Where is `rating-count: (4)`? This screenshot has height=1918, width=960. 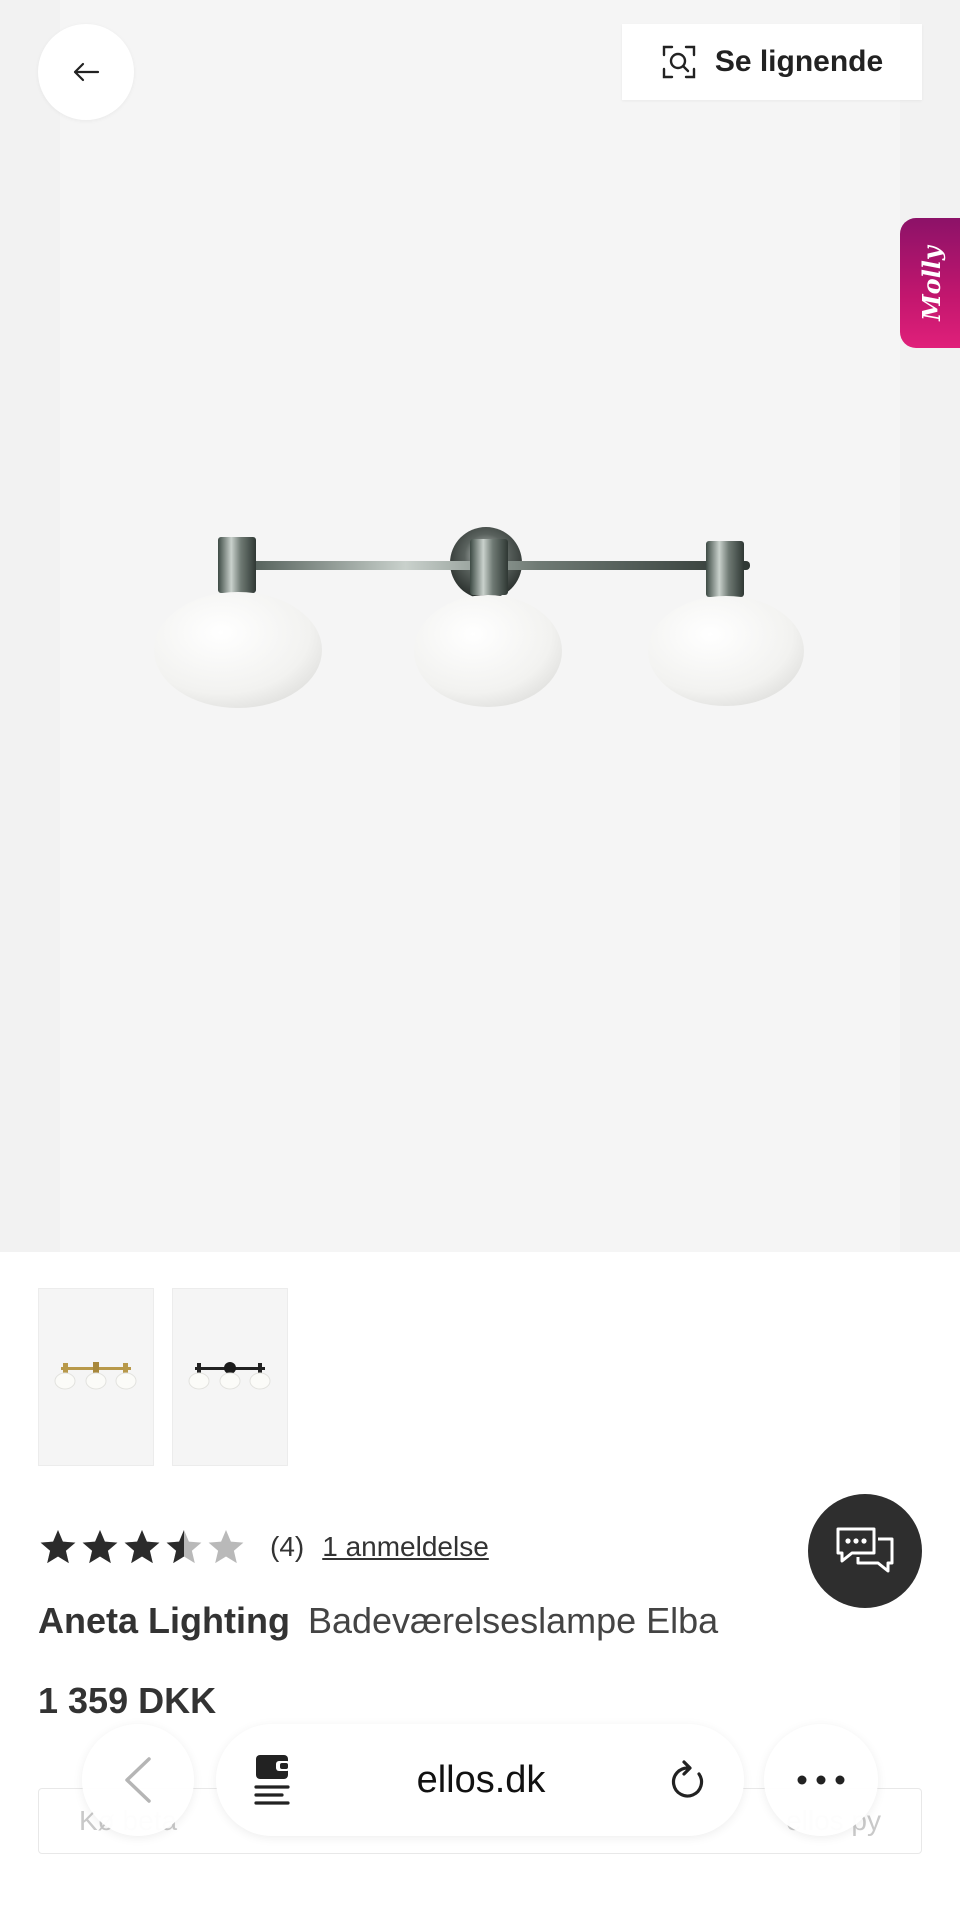
rating-count: (4) is located at coordinates (287, 1546).